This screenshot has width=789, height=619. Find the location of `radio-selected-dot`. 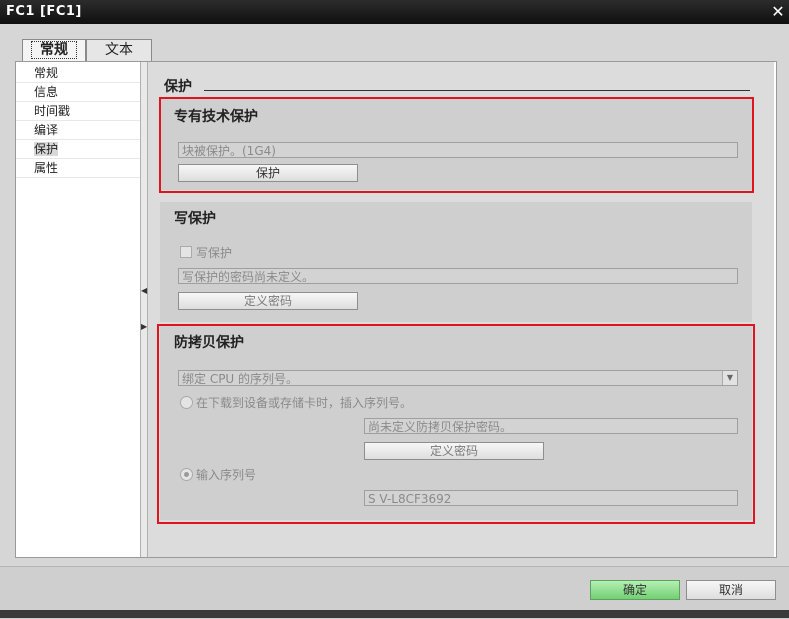

radio-selected-dot is located at coordinates (186, 474).